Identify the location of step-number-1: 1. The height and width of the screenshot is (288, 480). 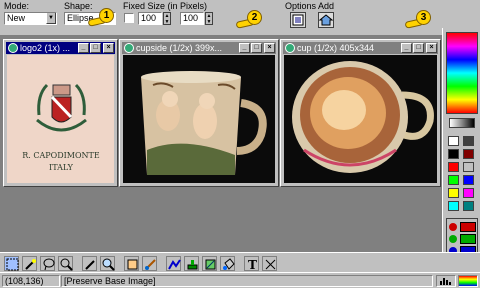
(106, 15).